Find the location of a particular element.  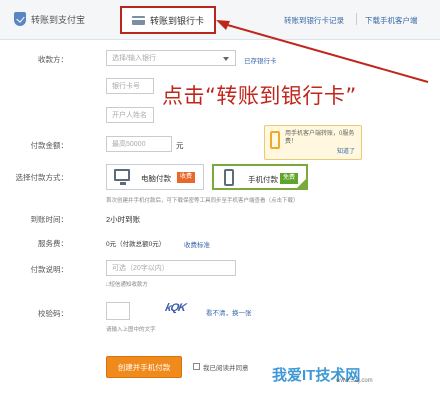

service-fee-label: 服务费： is located at coordinates (53, 243).